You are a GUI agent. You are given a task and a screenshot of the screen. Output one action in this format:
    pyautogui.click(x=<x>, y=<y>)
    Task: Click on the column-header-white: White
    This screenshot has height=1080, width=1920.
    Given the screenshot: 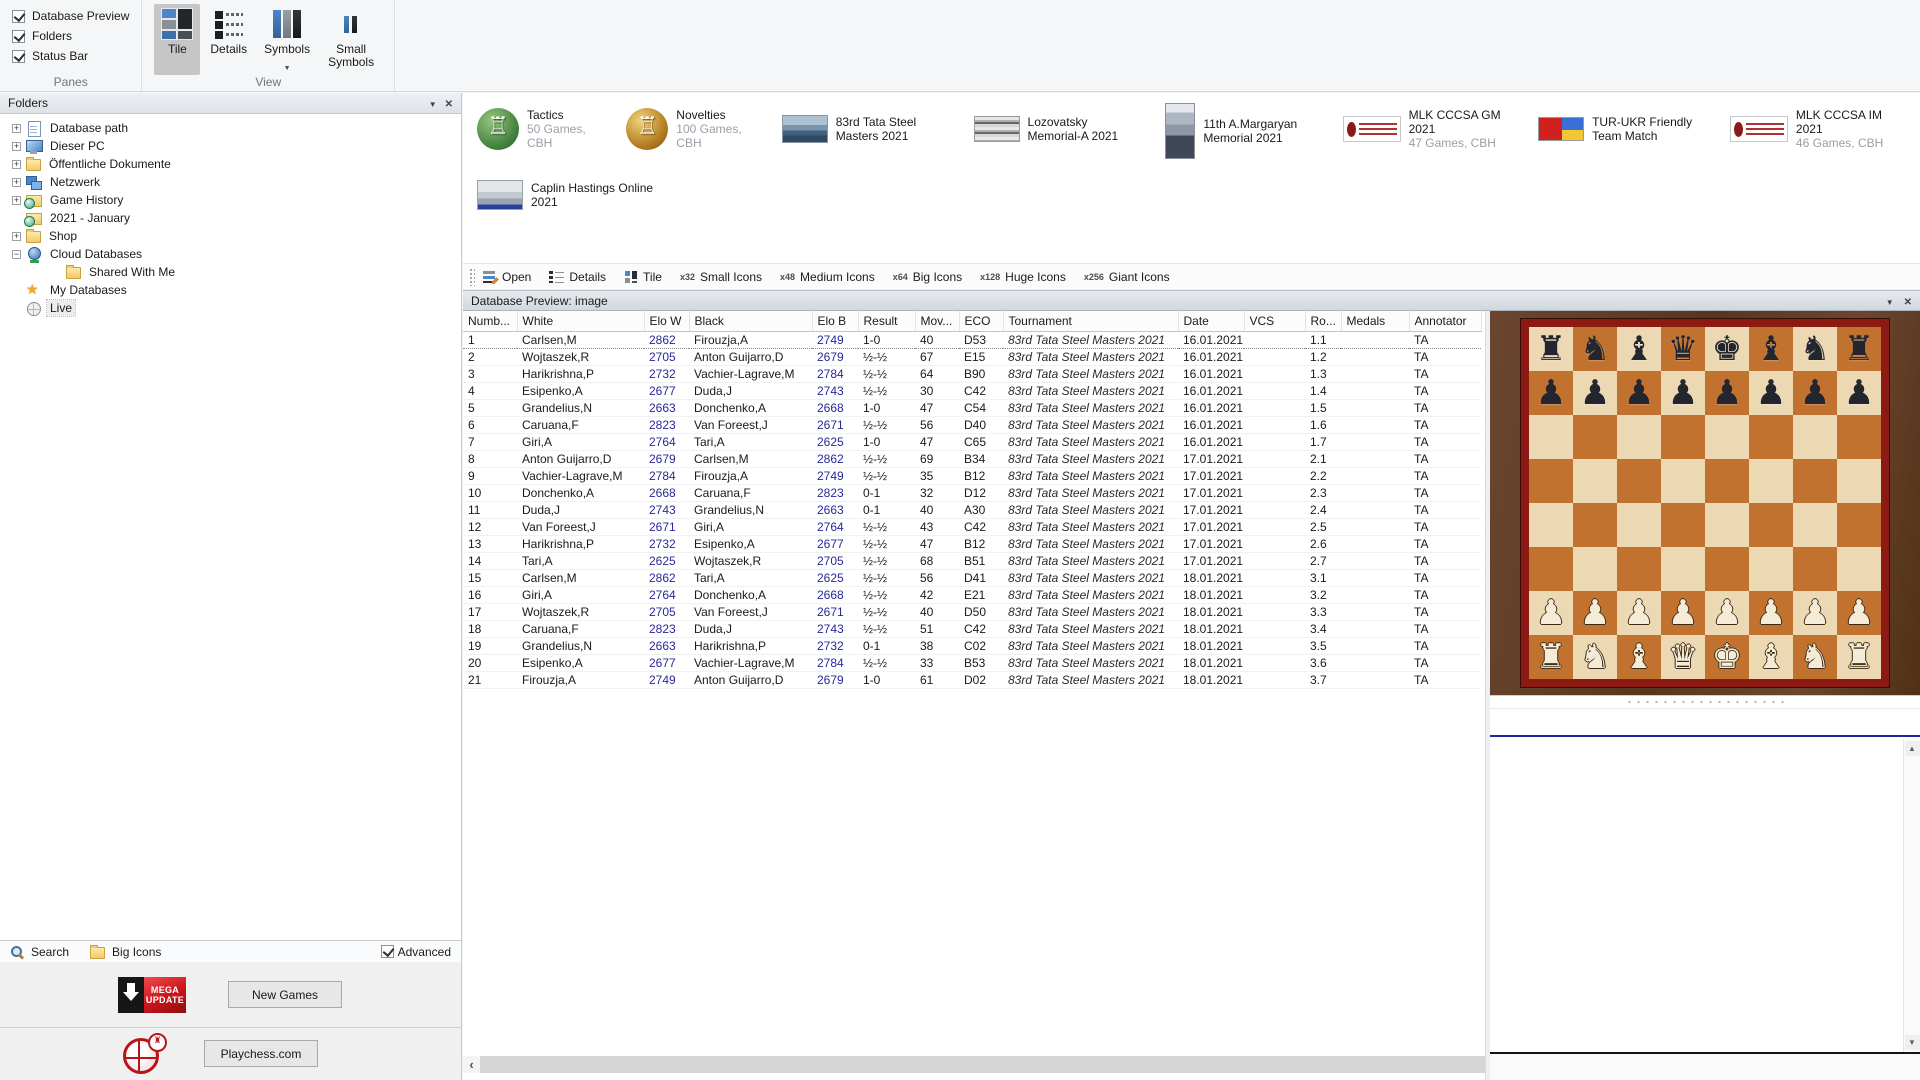 What is the action you would take?
    pyautogui.click(x=581, y=321)
    